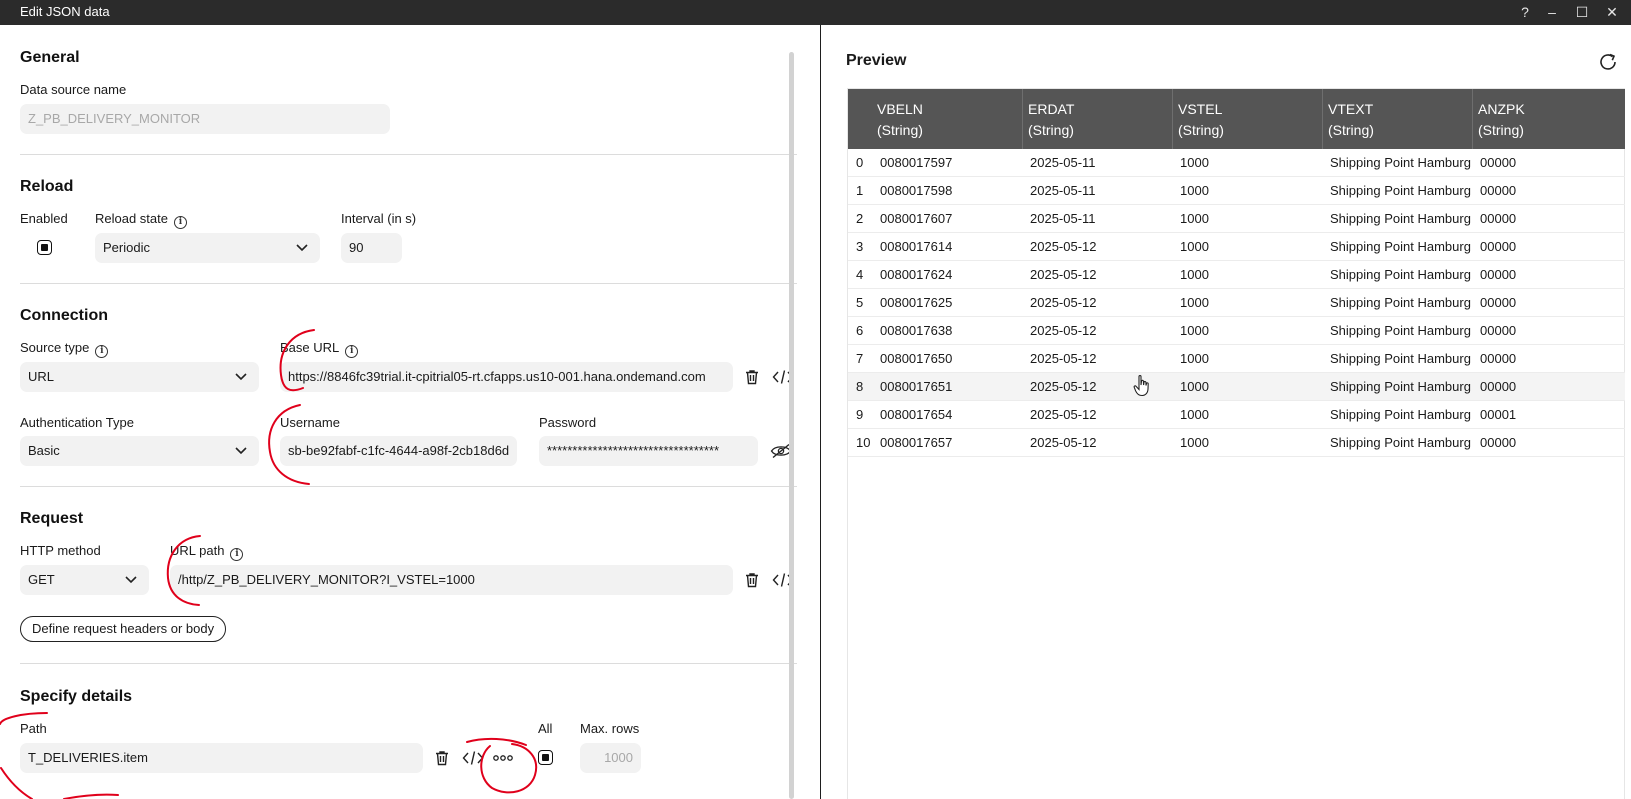  I want to click on close-icon: ✕, so click(1612, 12).